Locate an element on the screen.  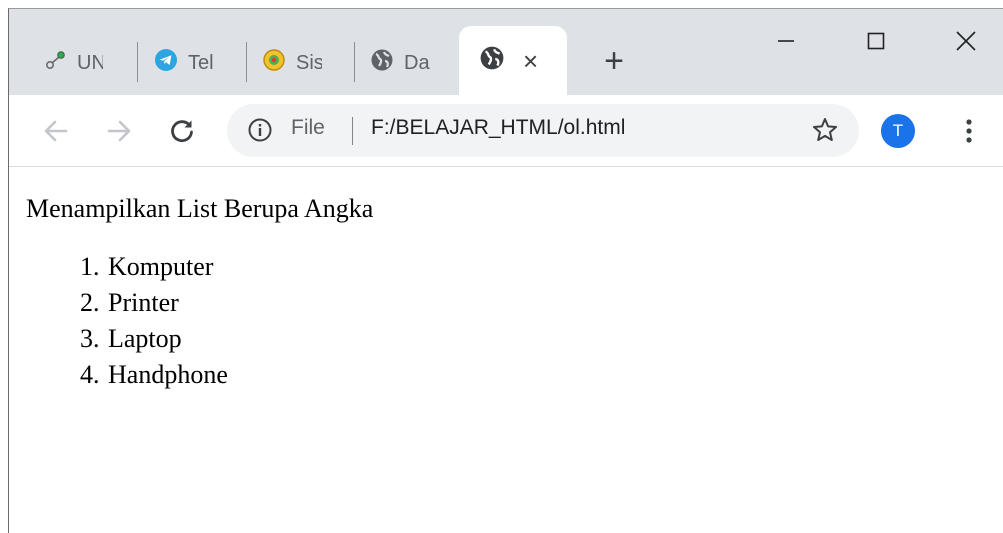
reload-button is located at coordinates (182, 131).